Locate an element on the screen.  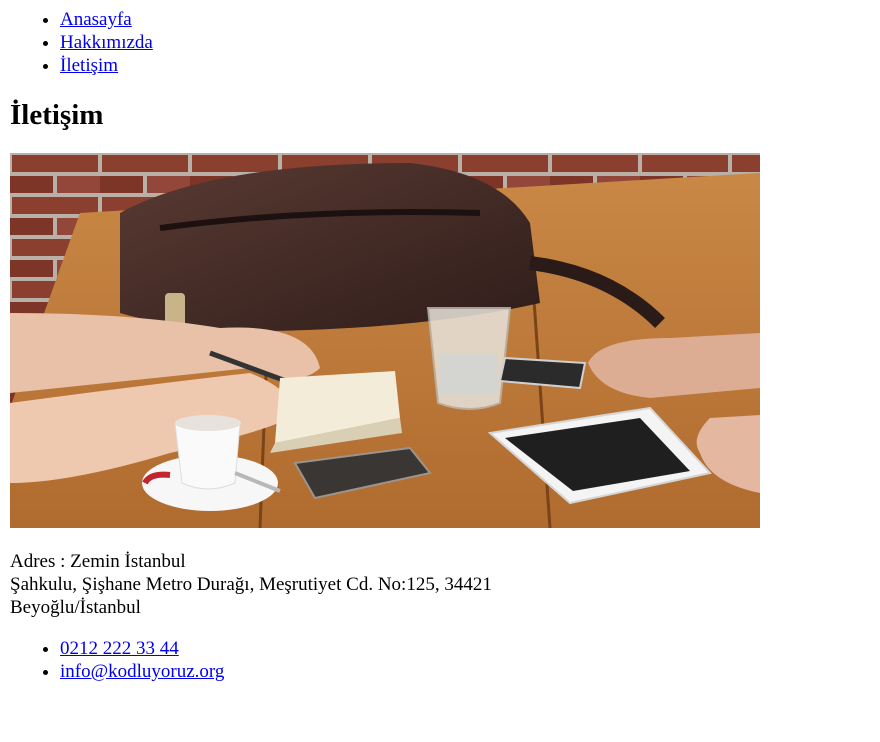
nav-link-about: Hakkımızda is located at coordinates (106, 42).